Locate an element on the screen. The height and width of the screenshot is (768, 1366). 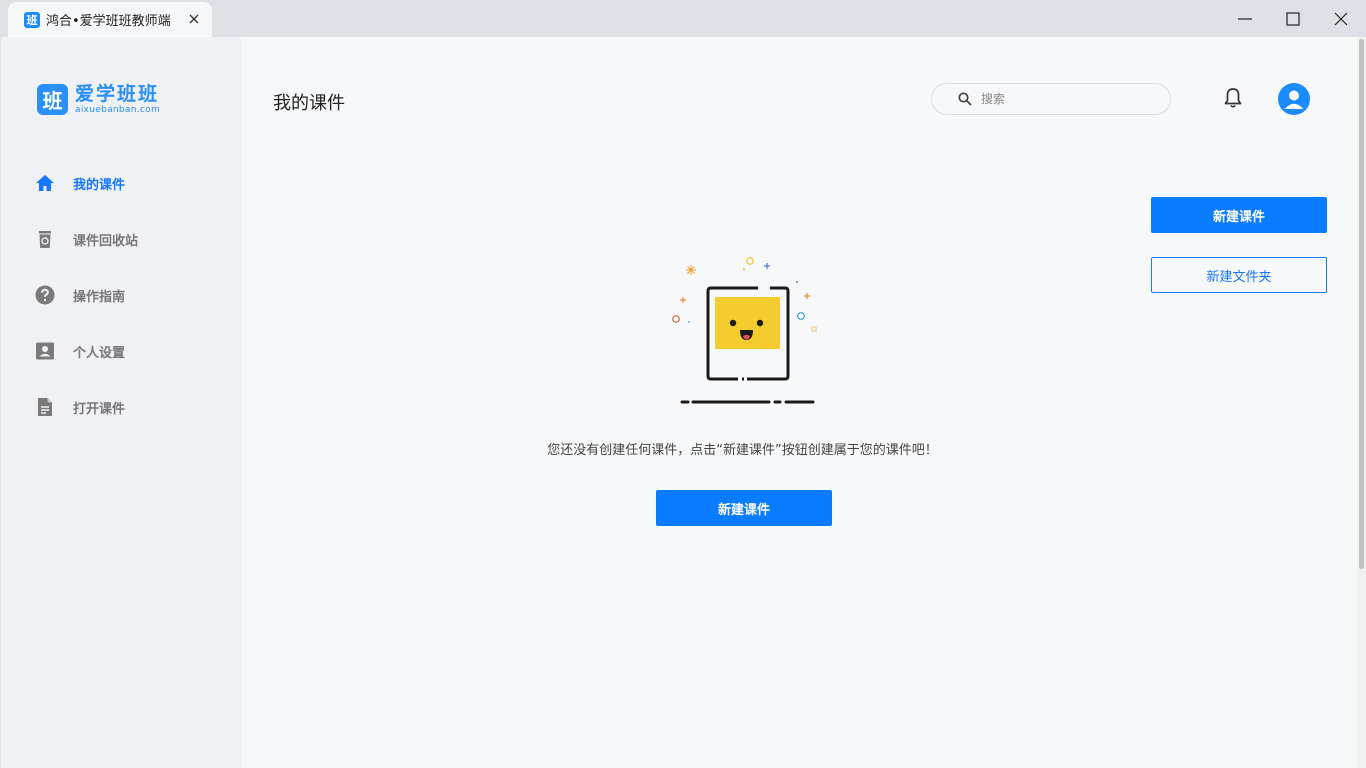
maximize-button is located at coordinates (1293, 18).